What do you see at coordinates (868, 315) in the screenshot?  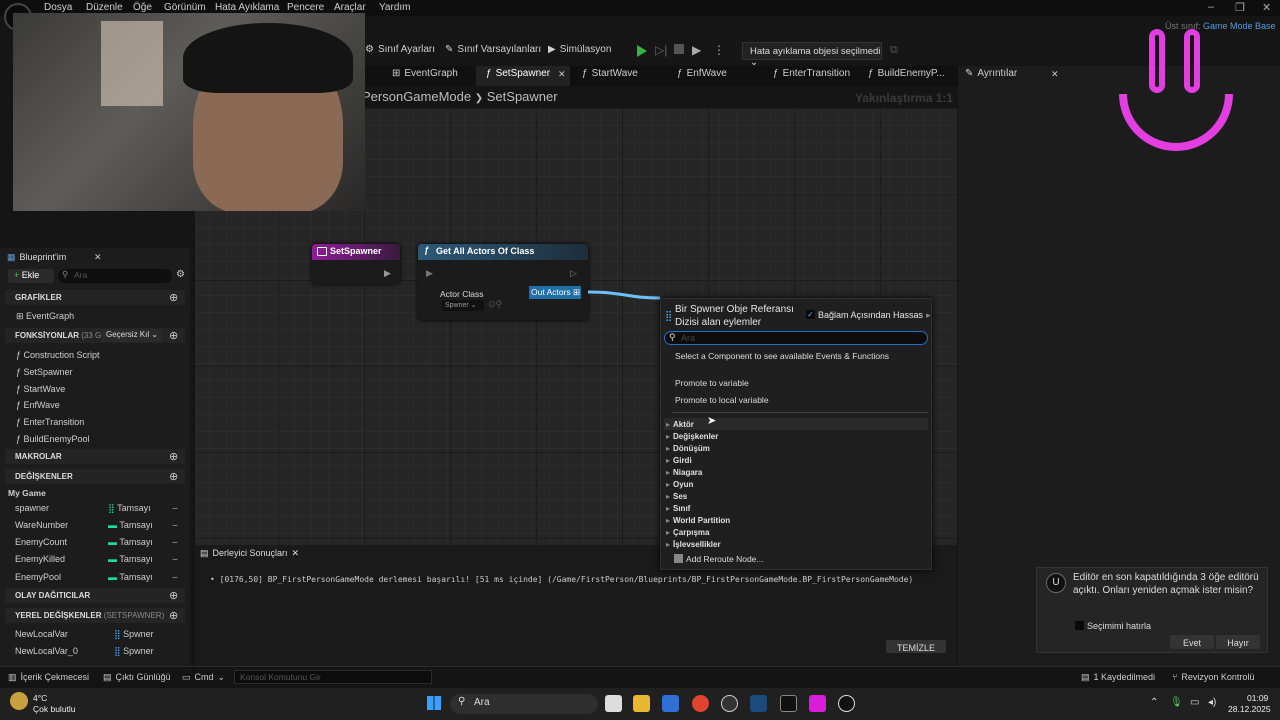 I see `context-sensitive-toggle: ✓ Bağlam Açısından Hassas ▸` at bounding box center [868, 315].